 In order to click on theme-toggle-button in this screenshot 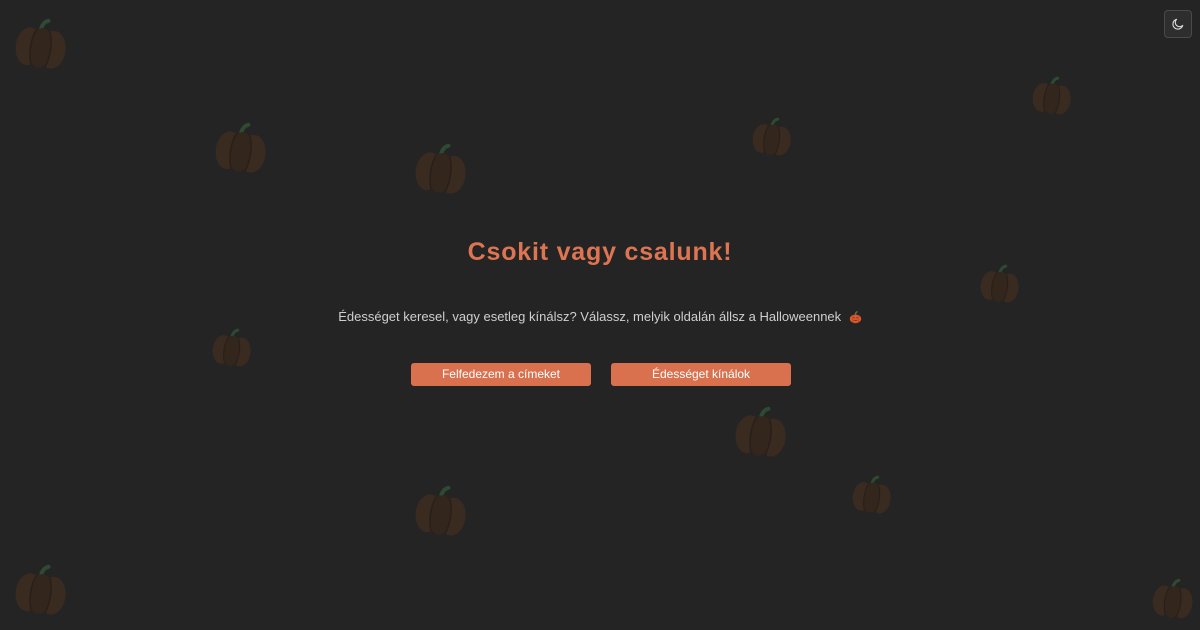, I will do `click(1178, 24)`.